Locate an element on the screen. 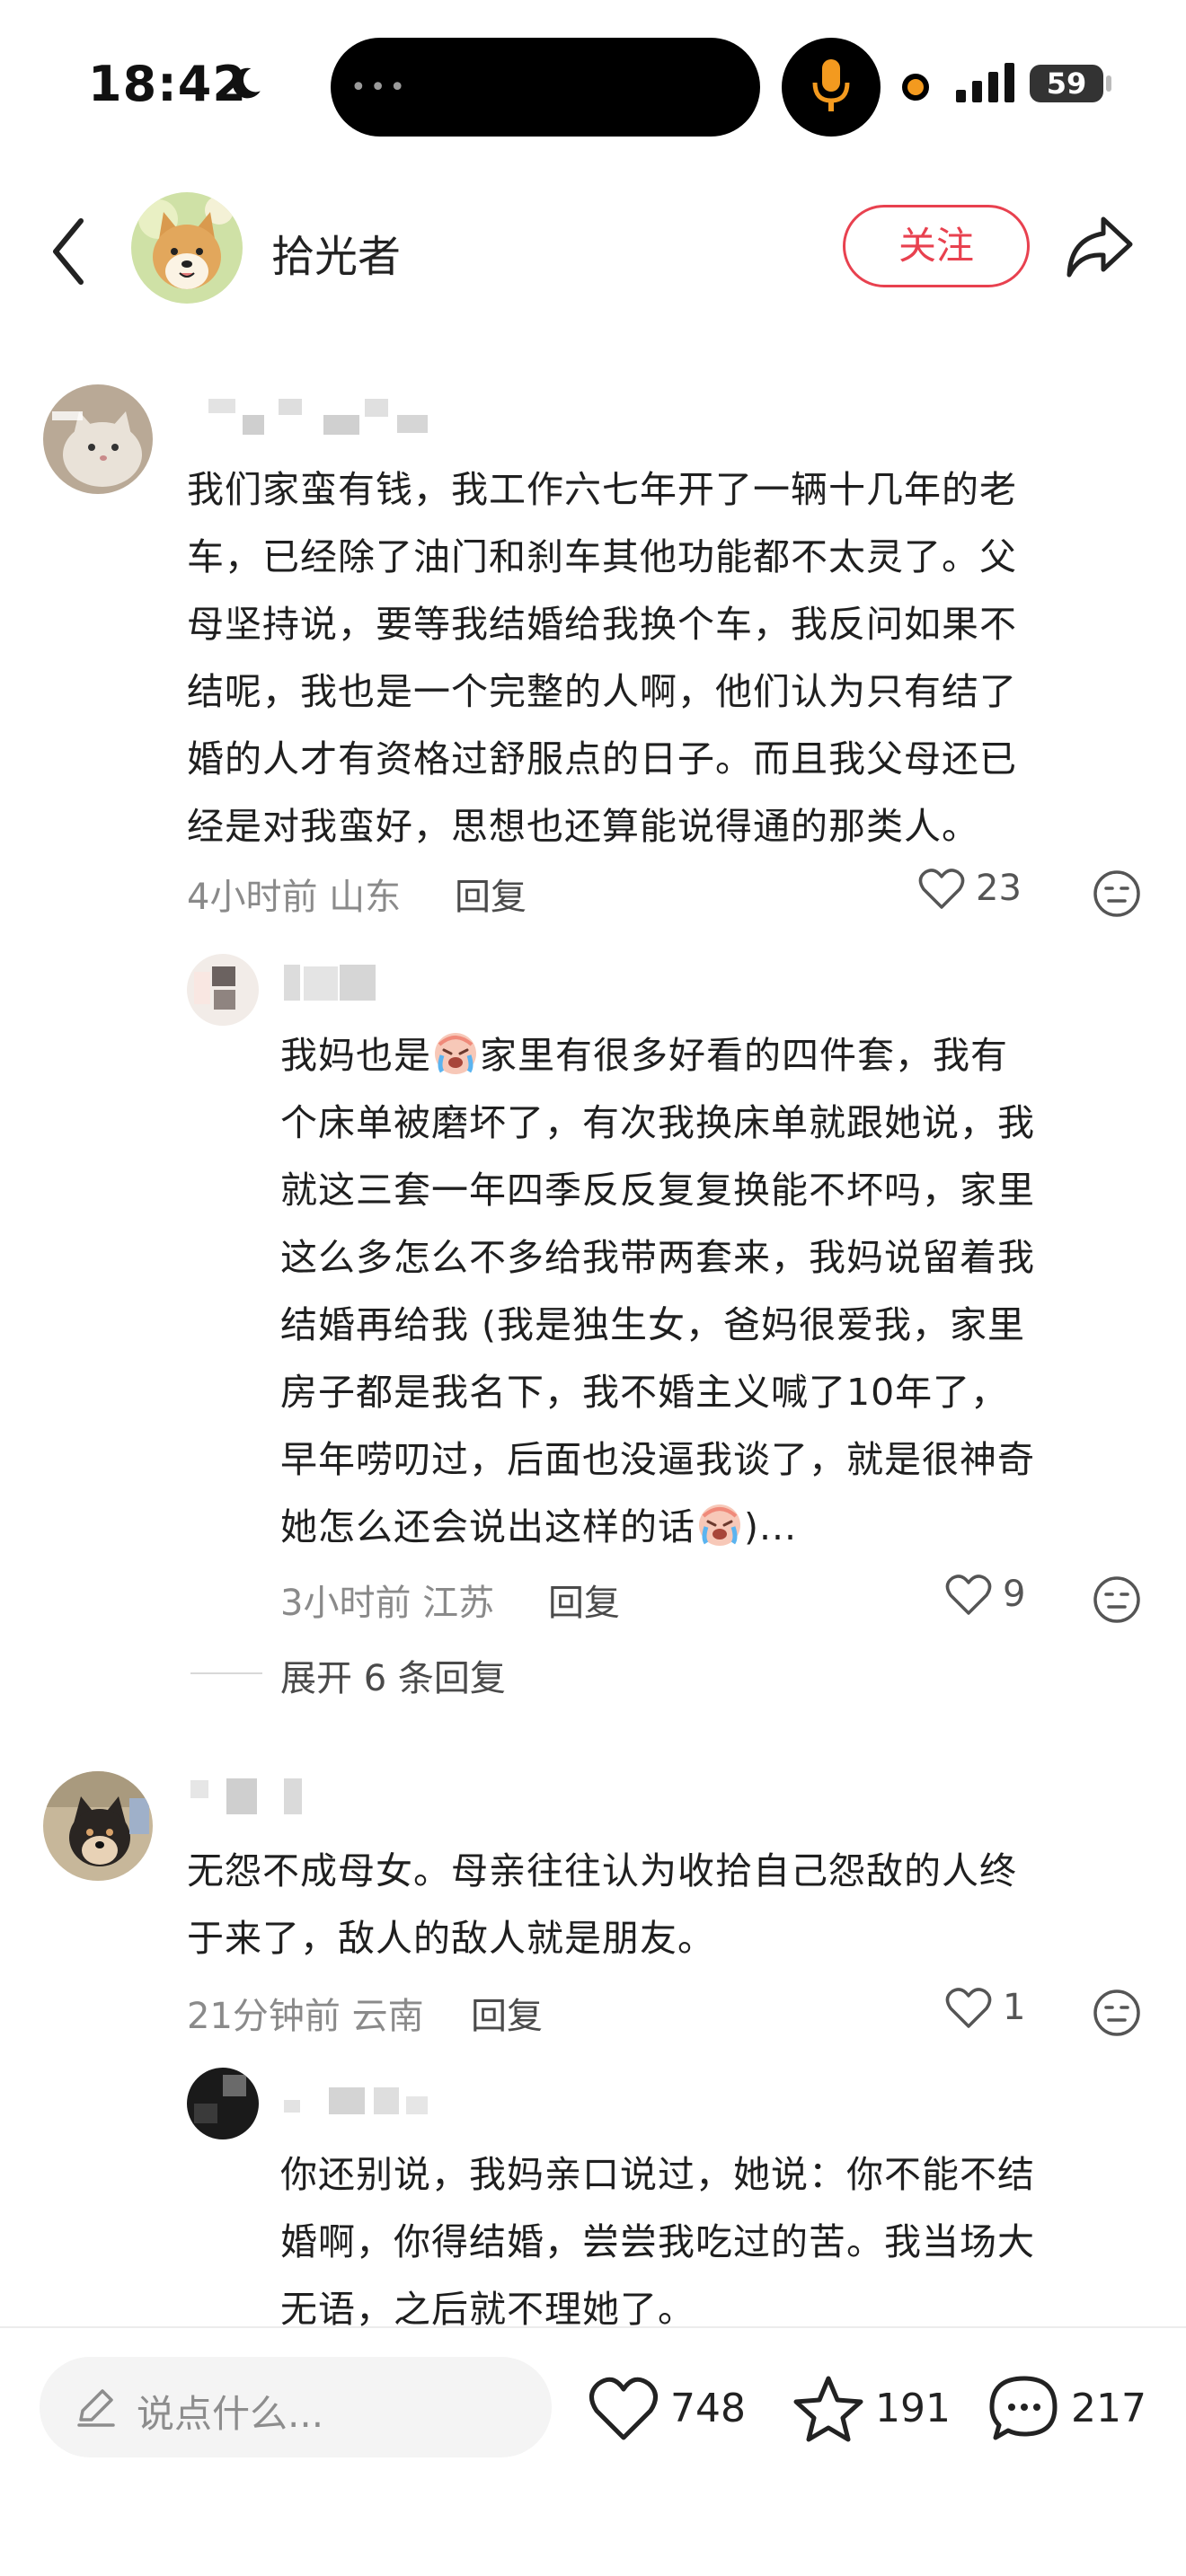 This screenshot has width=1186, height=2576. comment-line: 这么多怎么不多给我带两套来，我妈说留着我 is located at coordinates (657, 1257).